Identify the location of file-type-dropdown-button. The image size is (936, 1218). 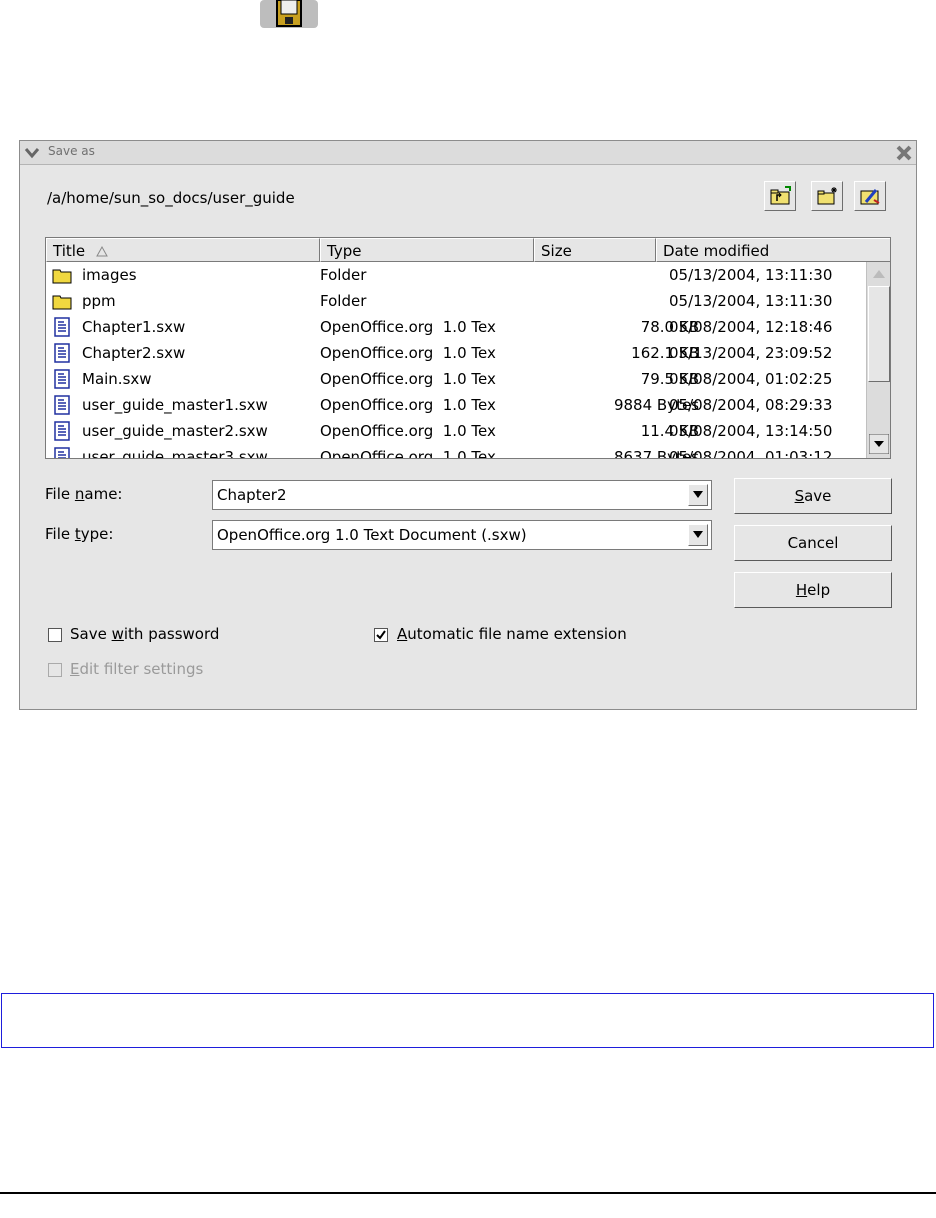
(698, 535).